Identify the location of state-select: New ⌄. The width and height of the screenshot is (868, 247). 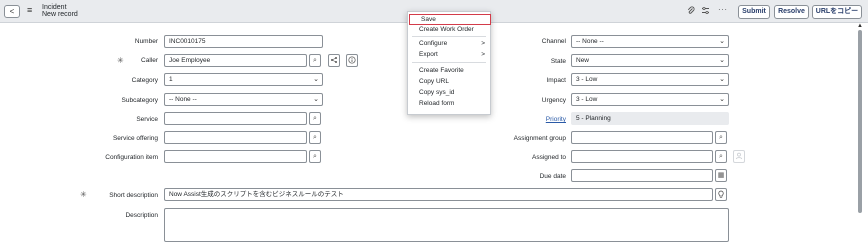
(650, 60).